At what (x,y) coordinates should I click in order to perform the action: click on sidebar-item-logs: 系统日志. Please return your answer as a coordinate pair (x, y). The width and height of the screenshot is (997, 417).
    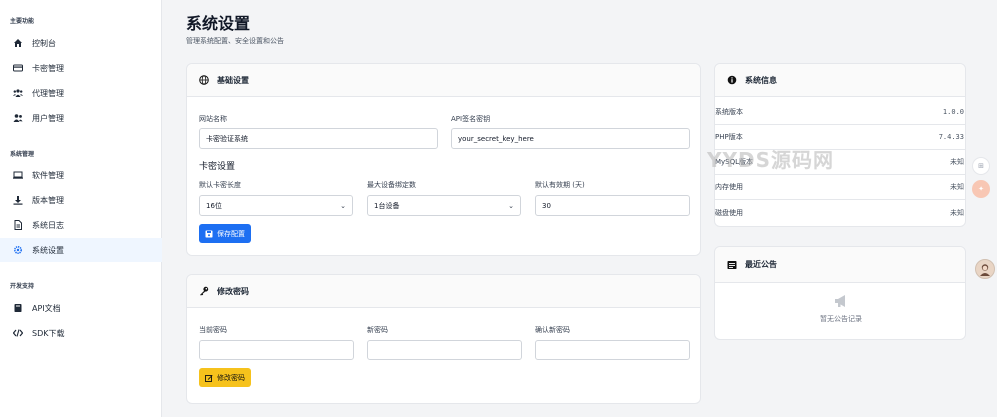
    Looking at the image, I should click on (81, 225).